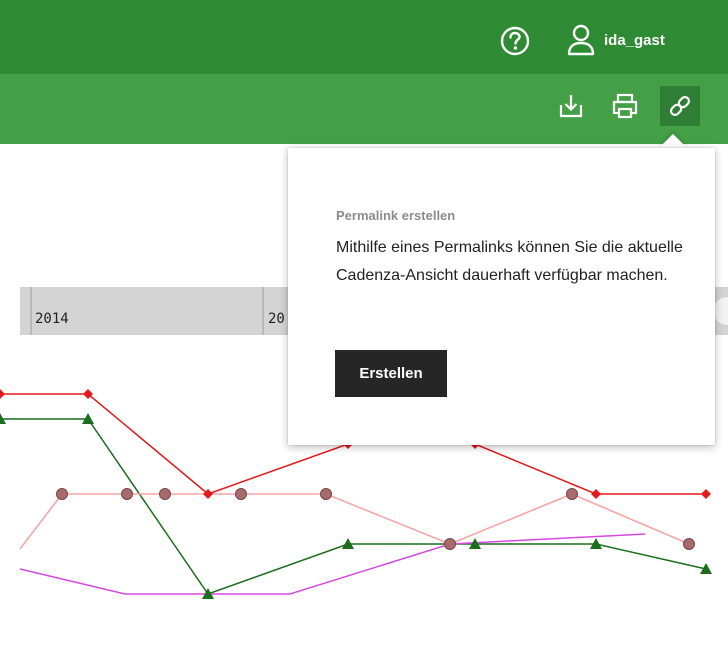 This screenshot has width=728, height=660. I want to click on print-button, so click(625, 106).